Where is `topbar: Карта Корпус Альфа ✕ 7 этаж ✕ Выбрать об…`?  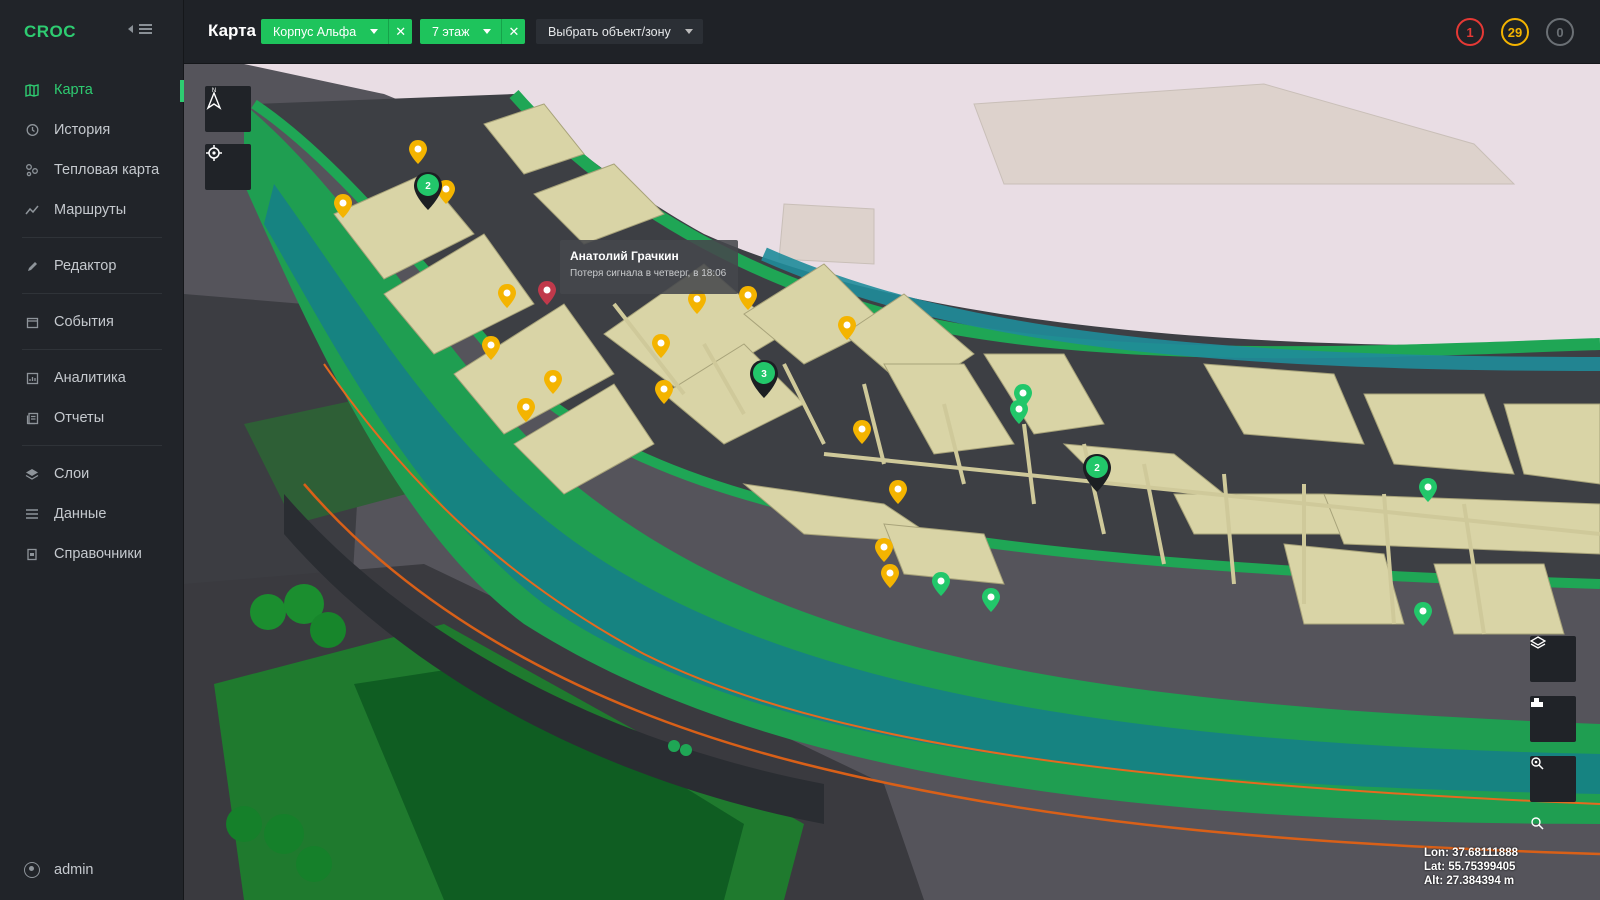
topbar: Карта Корпус Альфа ✕ 7 этаж ✕ Выбрать об… is located at coordinates (892, 32).